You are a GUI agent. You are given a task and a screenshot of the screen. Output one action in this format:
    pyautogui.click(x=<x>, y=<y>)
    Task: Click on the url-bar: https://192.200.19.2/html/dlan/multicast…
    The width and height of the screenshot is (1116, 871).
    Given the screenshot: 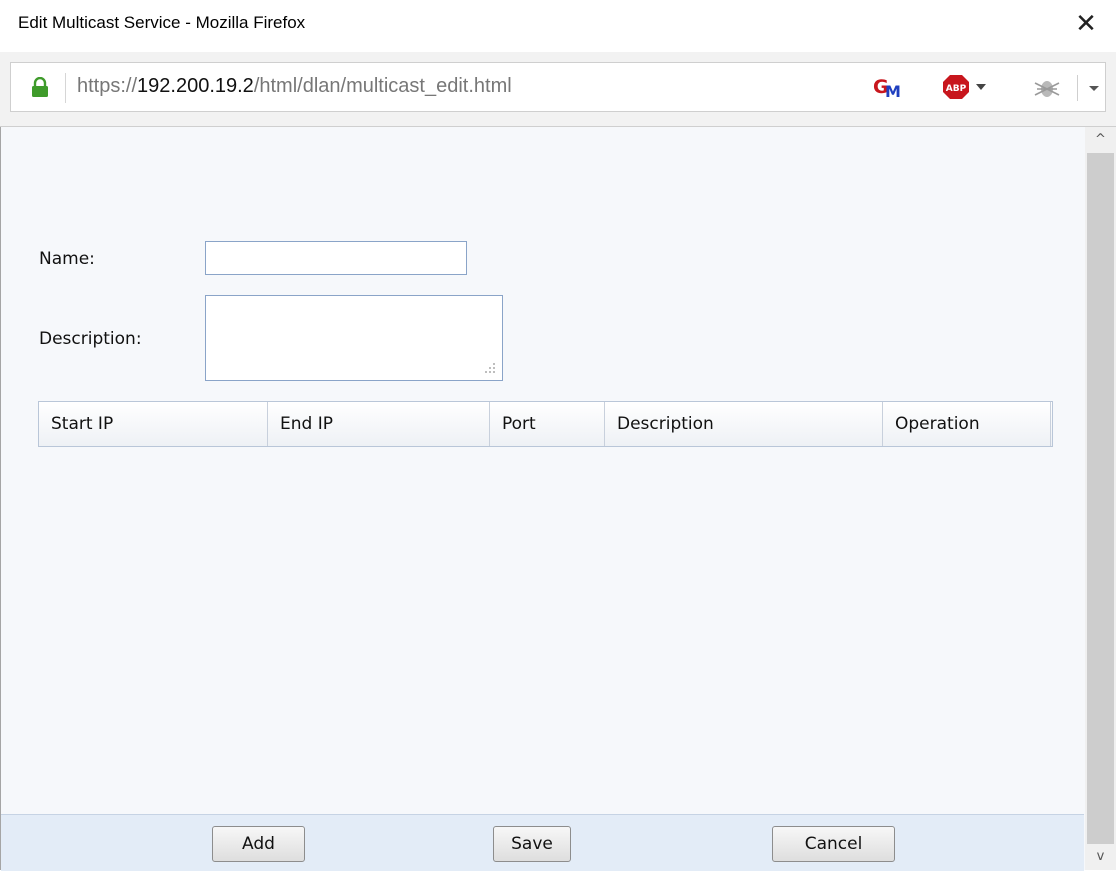 What is the action you would take?
    pyautogui.click(x=558, y=87)
    